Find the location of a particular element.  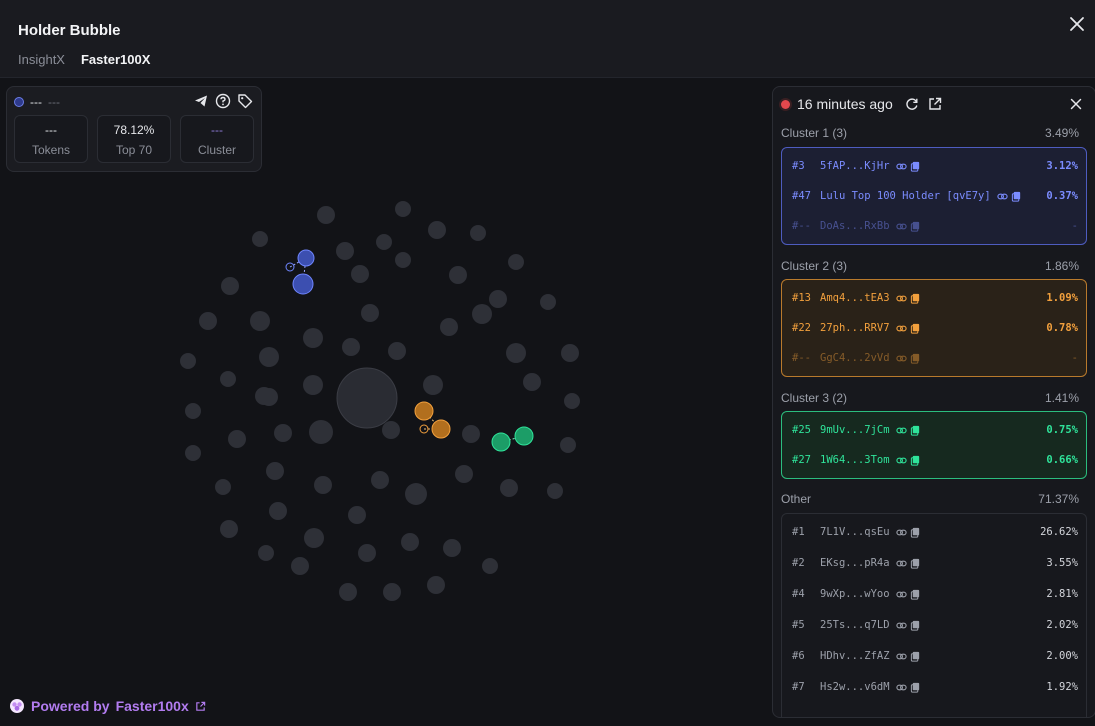

tab-faster100x: Faster100X is located at coordinates (115, 59).